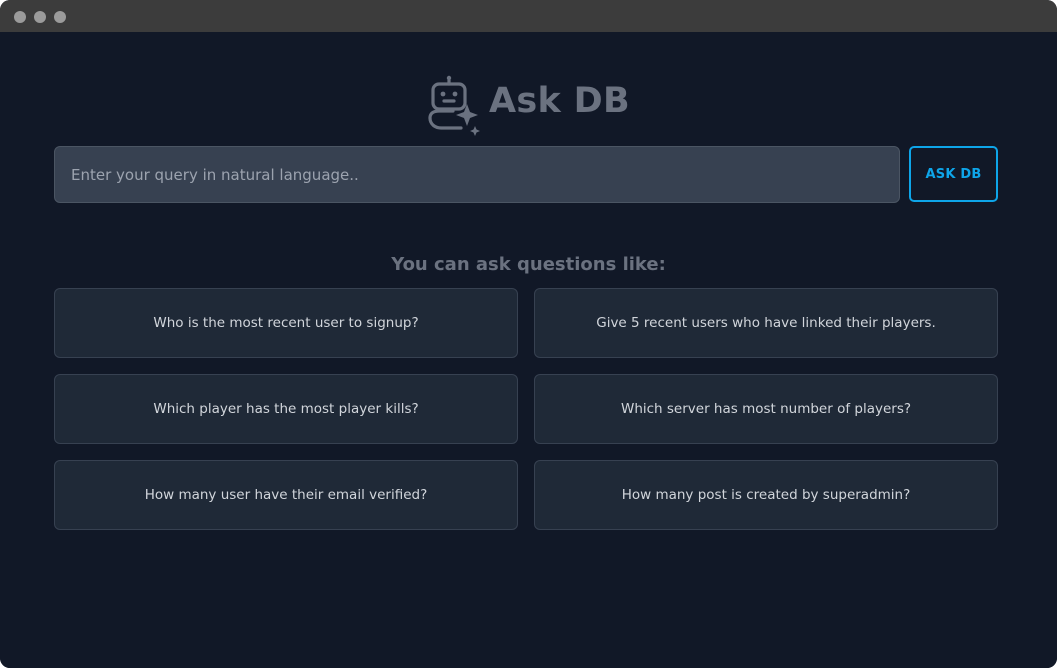 The width and height of the screenshot is (1057, 668). Describe the element at coordinates (286, 495) in the screenshot. I see `suggestion-card: How many user have their email verified?` at that location.